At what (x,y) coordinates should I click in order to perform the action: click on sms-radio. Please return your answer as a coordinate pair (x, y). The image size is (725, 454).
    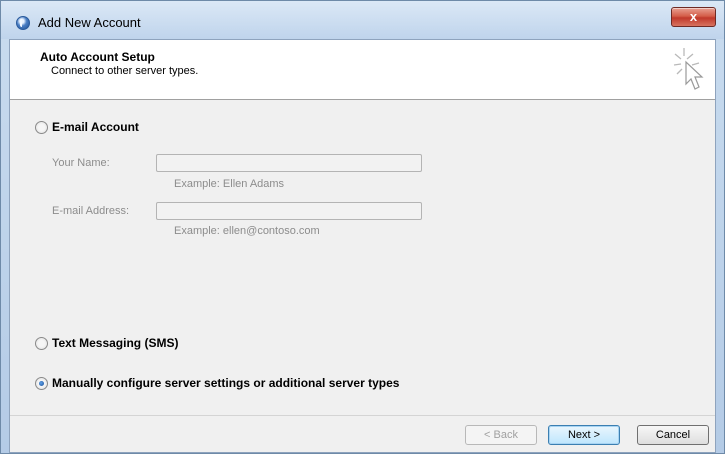
    Looking at the image, I should click on (41, 343).